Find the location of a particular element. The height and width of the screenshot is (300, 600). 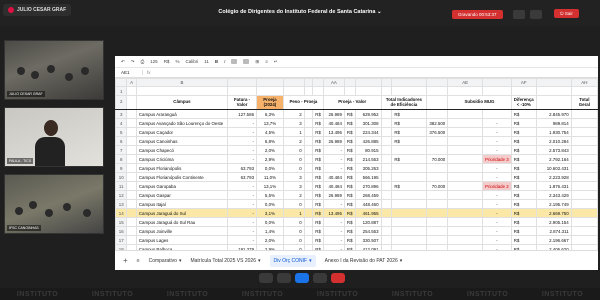

row-number: 16 is located at coordinates (121, 231).